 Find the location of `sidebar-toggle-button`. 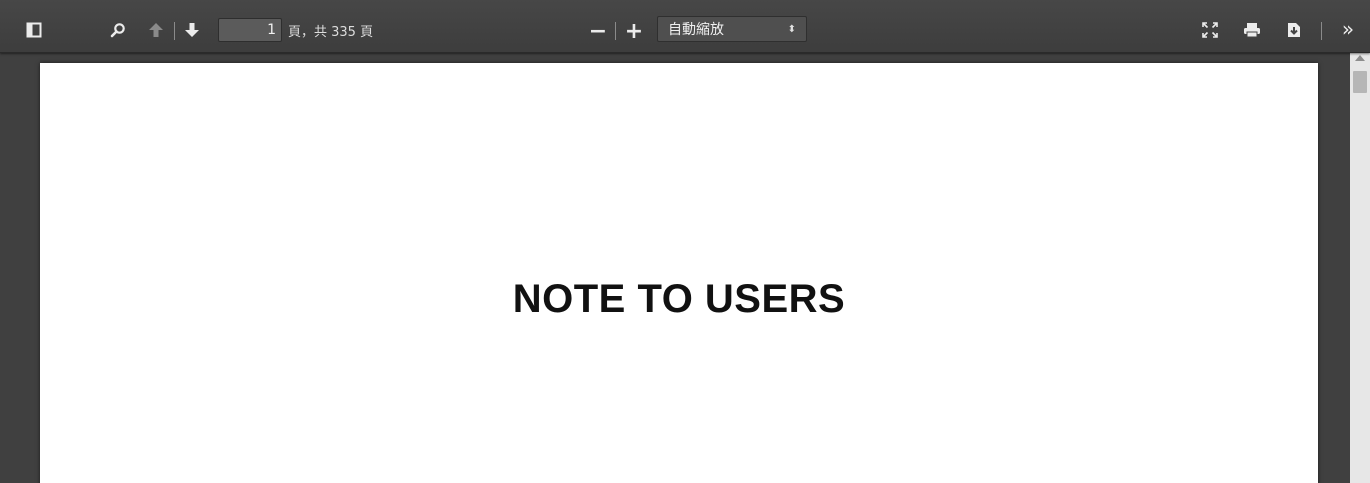

sidebar-toggle-button is located at coordinates (34, 30).